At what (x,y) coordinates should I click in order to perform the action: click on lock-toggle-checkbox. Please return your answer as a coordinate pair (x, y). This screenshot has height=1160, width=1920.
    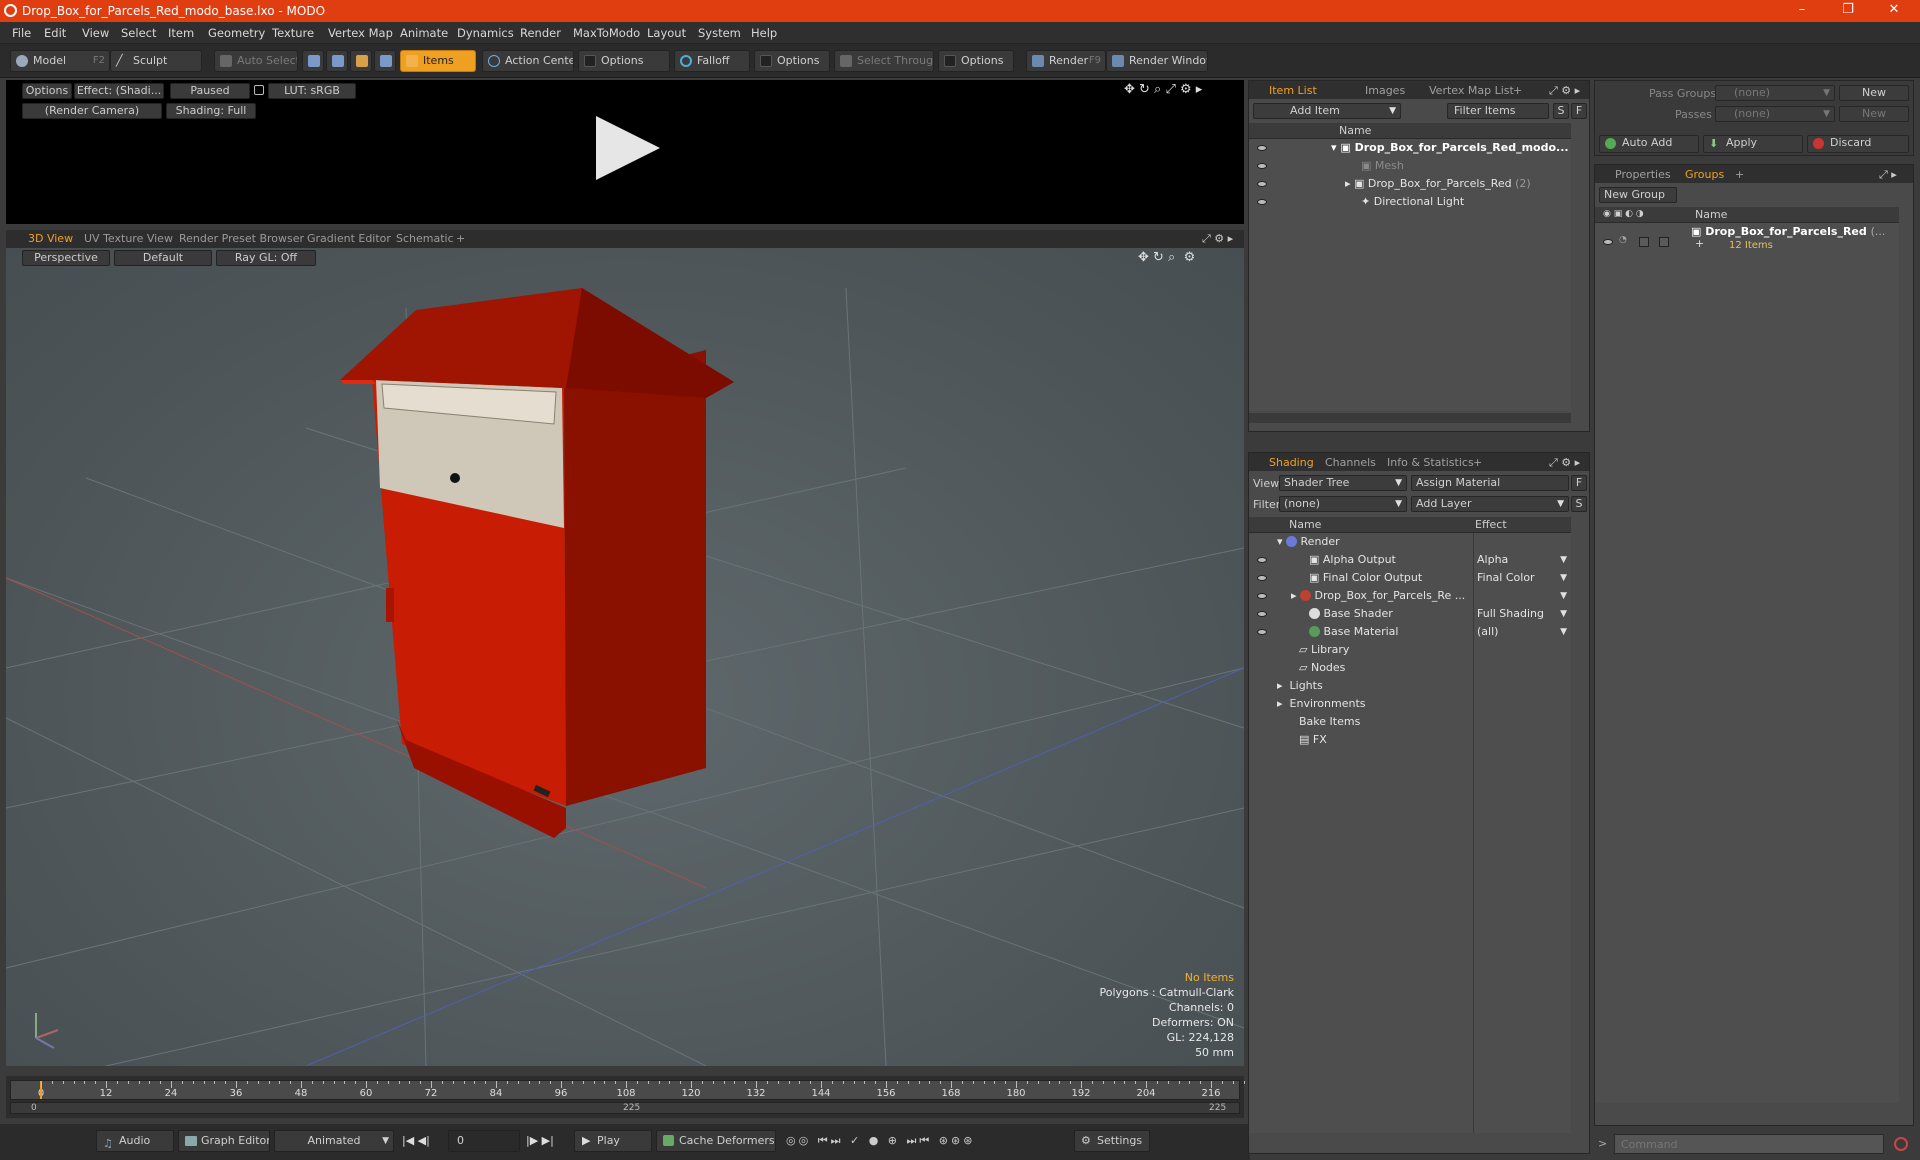
    Looking at the image, I should click on (1644, 242).